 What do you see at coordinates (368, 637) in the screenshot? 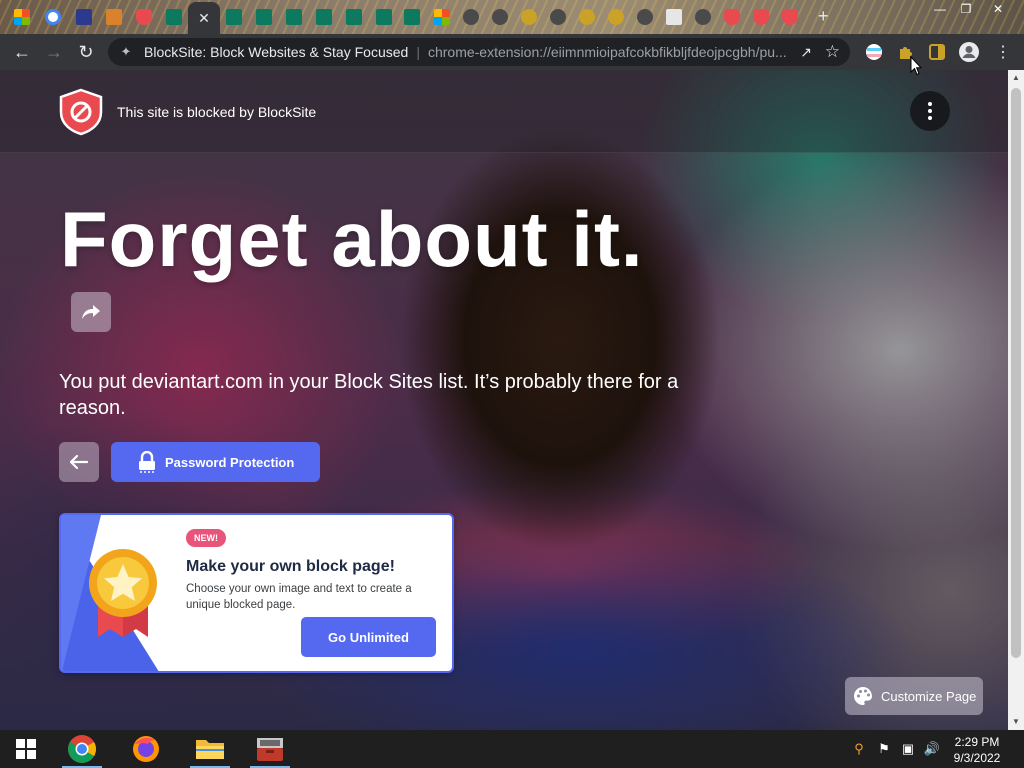
I see `go-unlimited-button: Go Unlimited` at bounding box center [368, 637].